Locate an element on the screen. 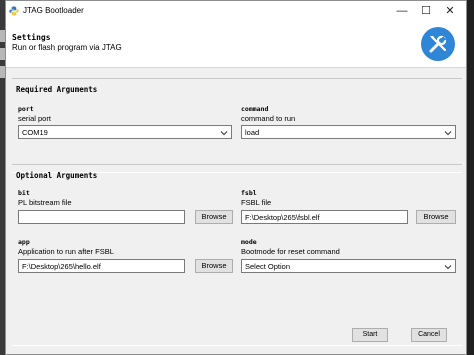 The height and width of the screenshot is (355, 474). cancel-button: Cancel is located at coordinates (429, 335).